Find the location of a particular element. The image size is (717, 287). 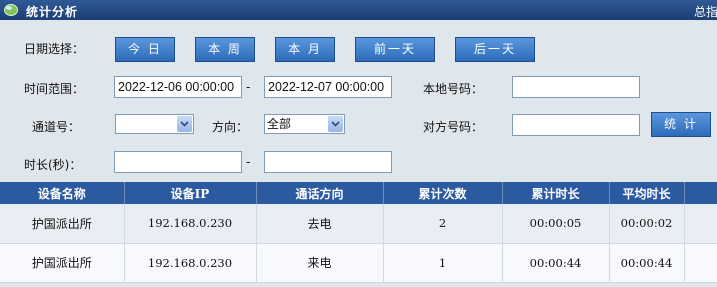

table-cell: 去电 is located at coordinates (320, 224).